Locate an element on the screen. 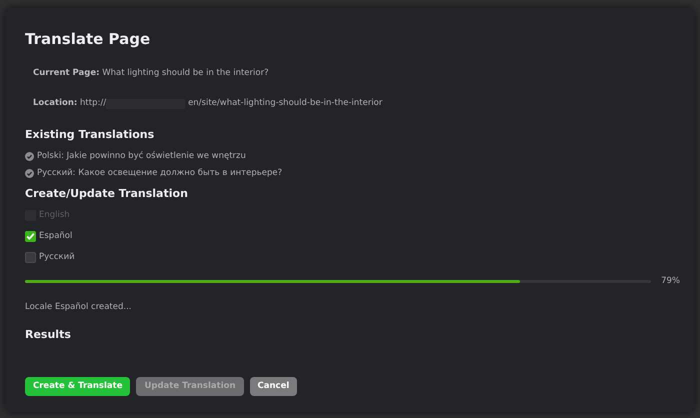  checkbox-label: Русский is located at coordinates (57, 257).